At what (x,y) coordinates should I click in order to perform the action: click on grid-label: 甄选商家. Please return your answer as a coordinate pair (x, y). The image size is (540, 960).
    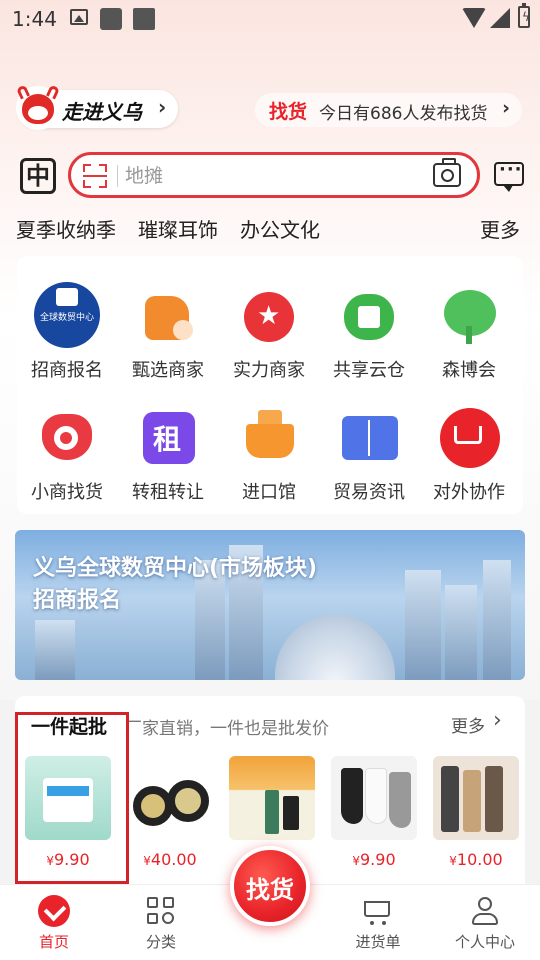
    Looking at the image, I should click on (168, 370).